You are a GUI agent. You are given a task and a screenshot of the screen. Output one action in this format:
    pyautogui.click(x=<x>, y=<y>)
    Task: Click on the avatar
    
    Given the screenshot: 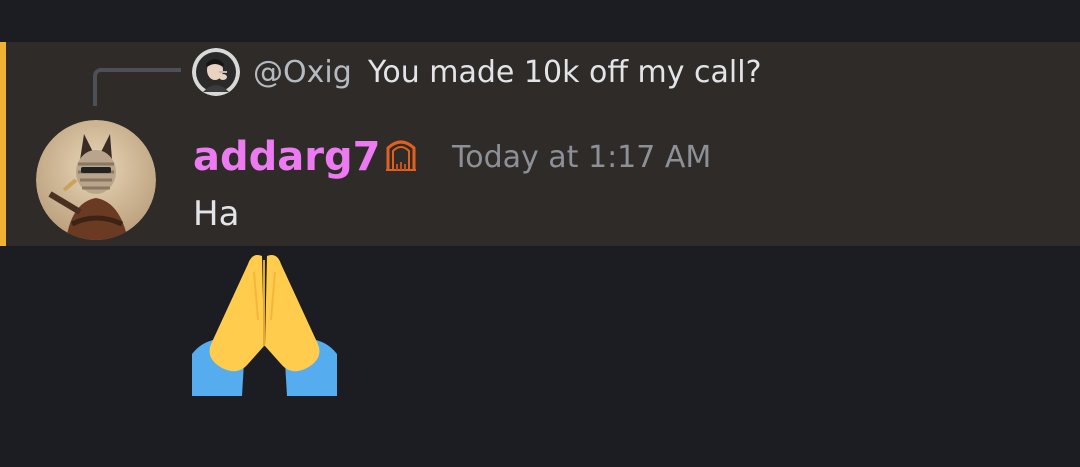 What is the action you would take?
    pyautogui.click(x=96, y=180)
    